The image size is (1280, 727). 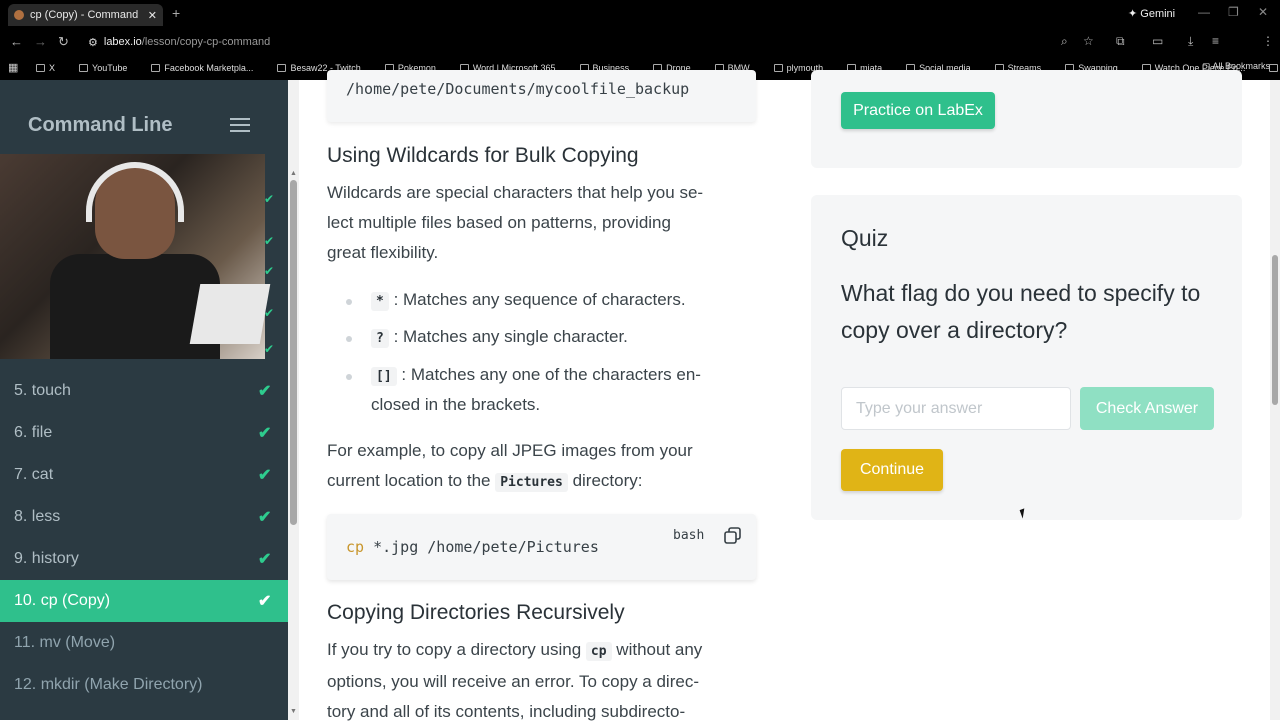 I want to click on list-item-text: : Matches any one of the characters en-, so click(x=551, y=374).